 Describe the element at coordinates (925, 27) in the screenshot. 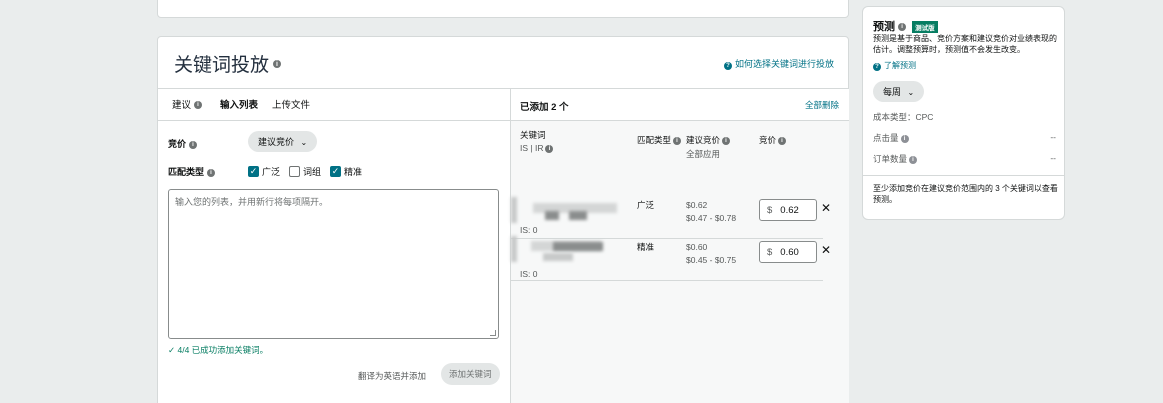

I see `beta-badge: 测试版` at that location.